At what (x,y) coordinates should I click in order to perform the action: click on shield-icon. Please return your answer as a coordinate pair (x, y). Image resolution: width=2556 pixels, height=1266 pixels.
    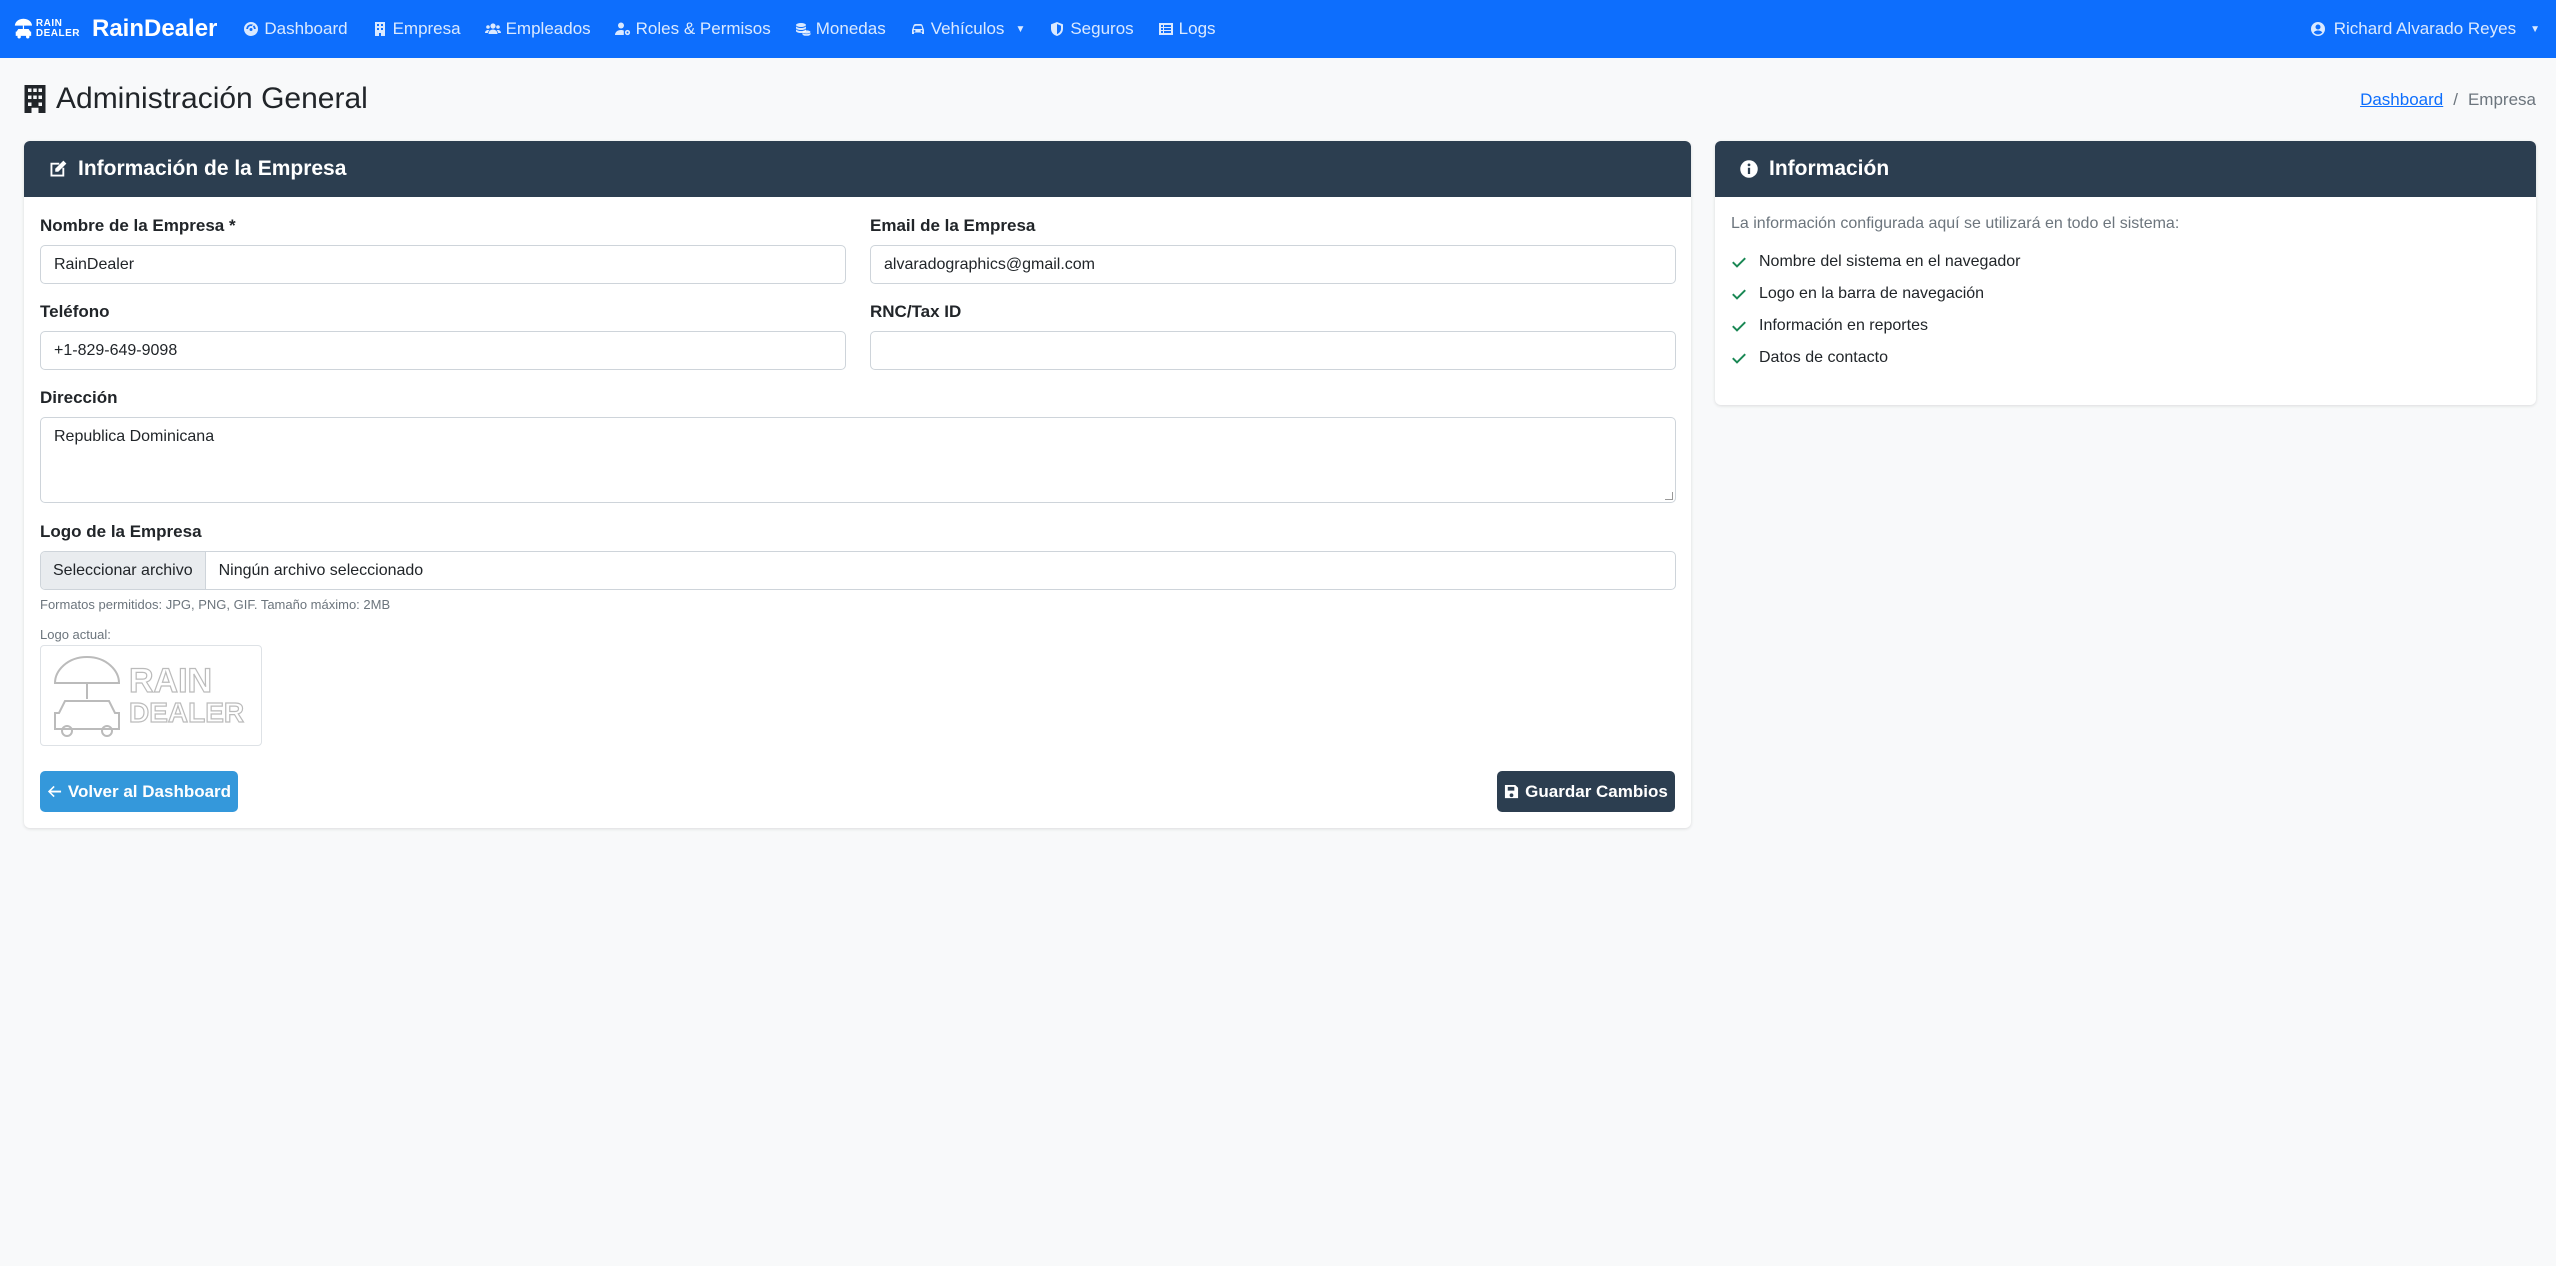
    Looking at the image, I should click on (1057, 29).